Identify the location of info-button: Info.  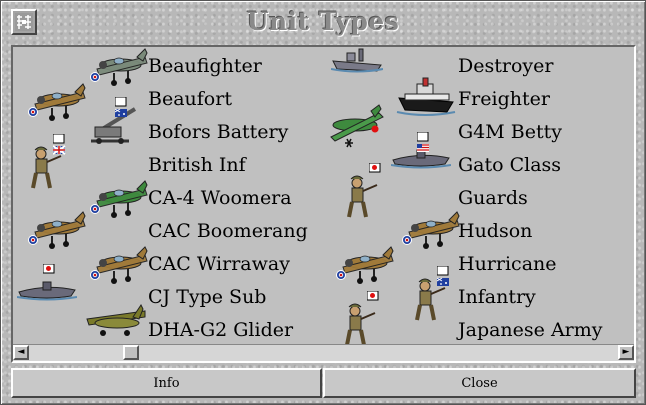
(166, 383).